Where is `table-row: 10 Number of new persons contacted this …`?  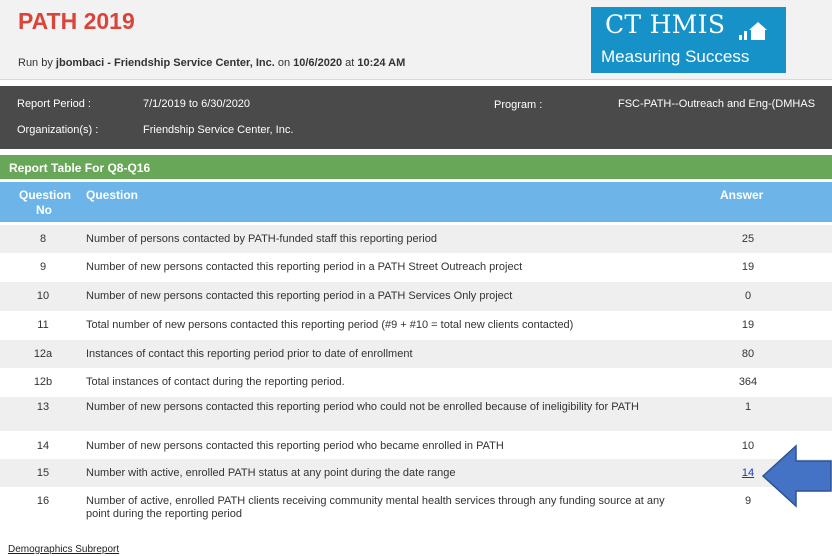
table-row: 10 Number of new persons contacted this … is located at coordinates (416, 296).